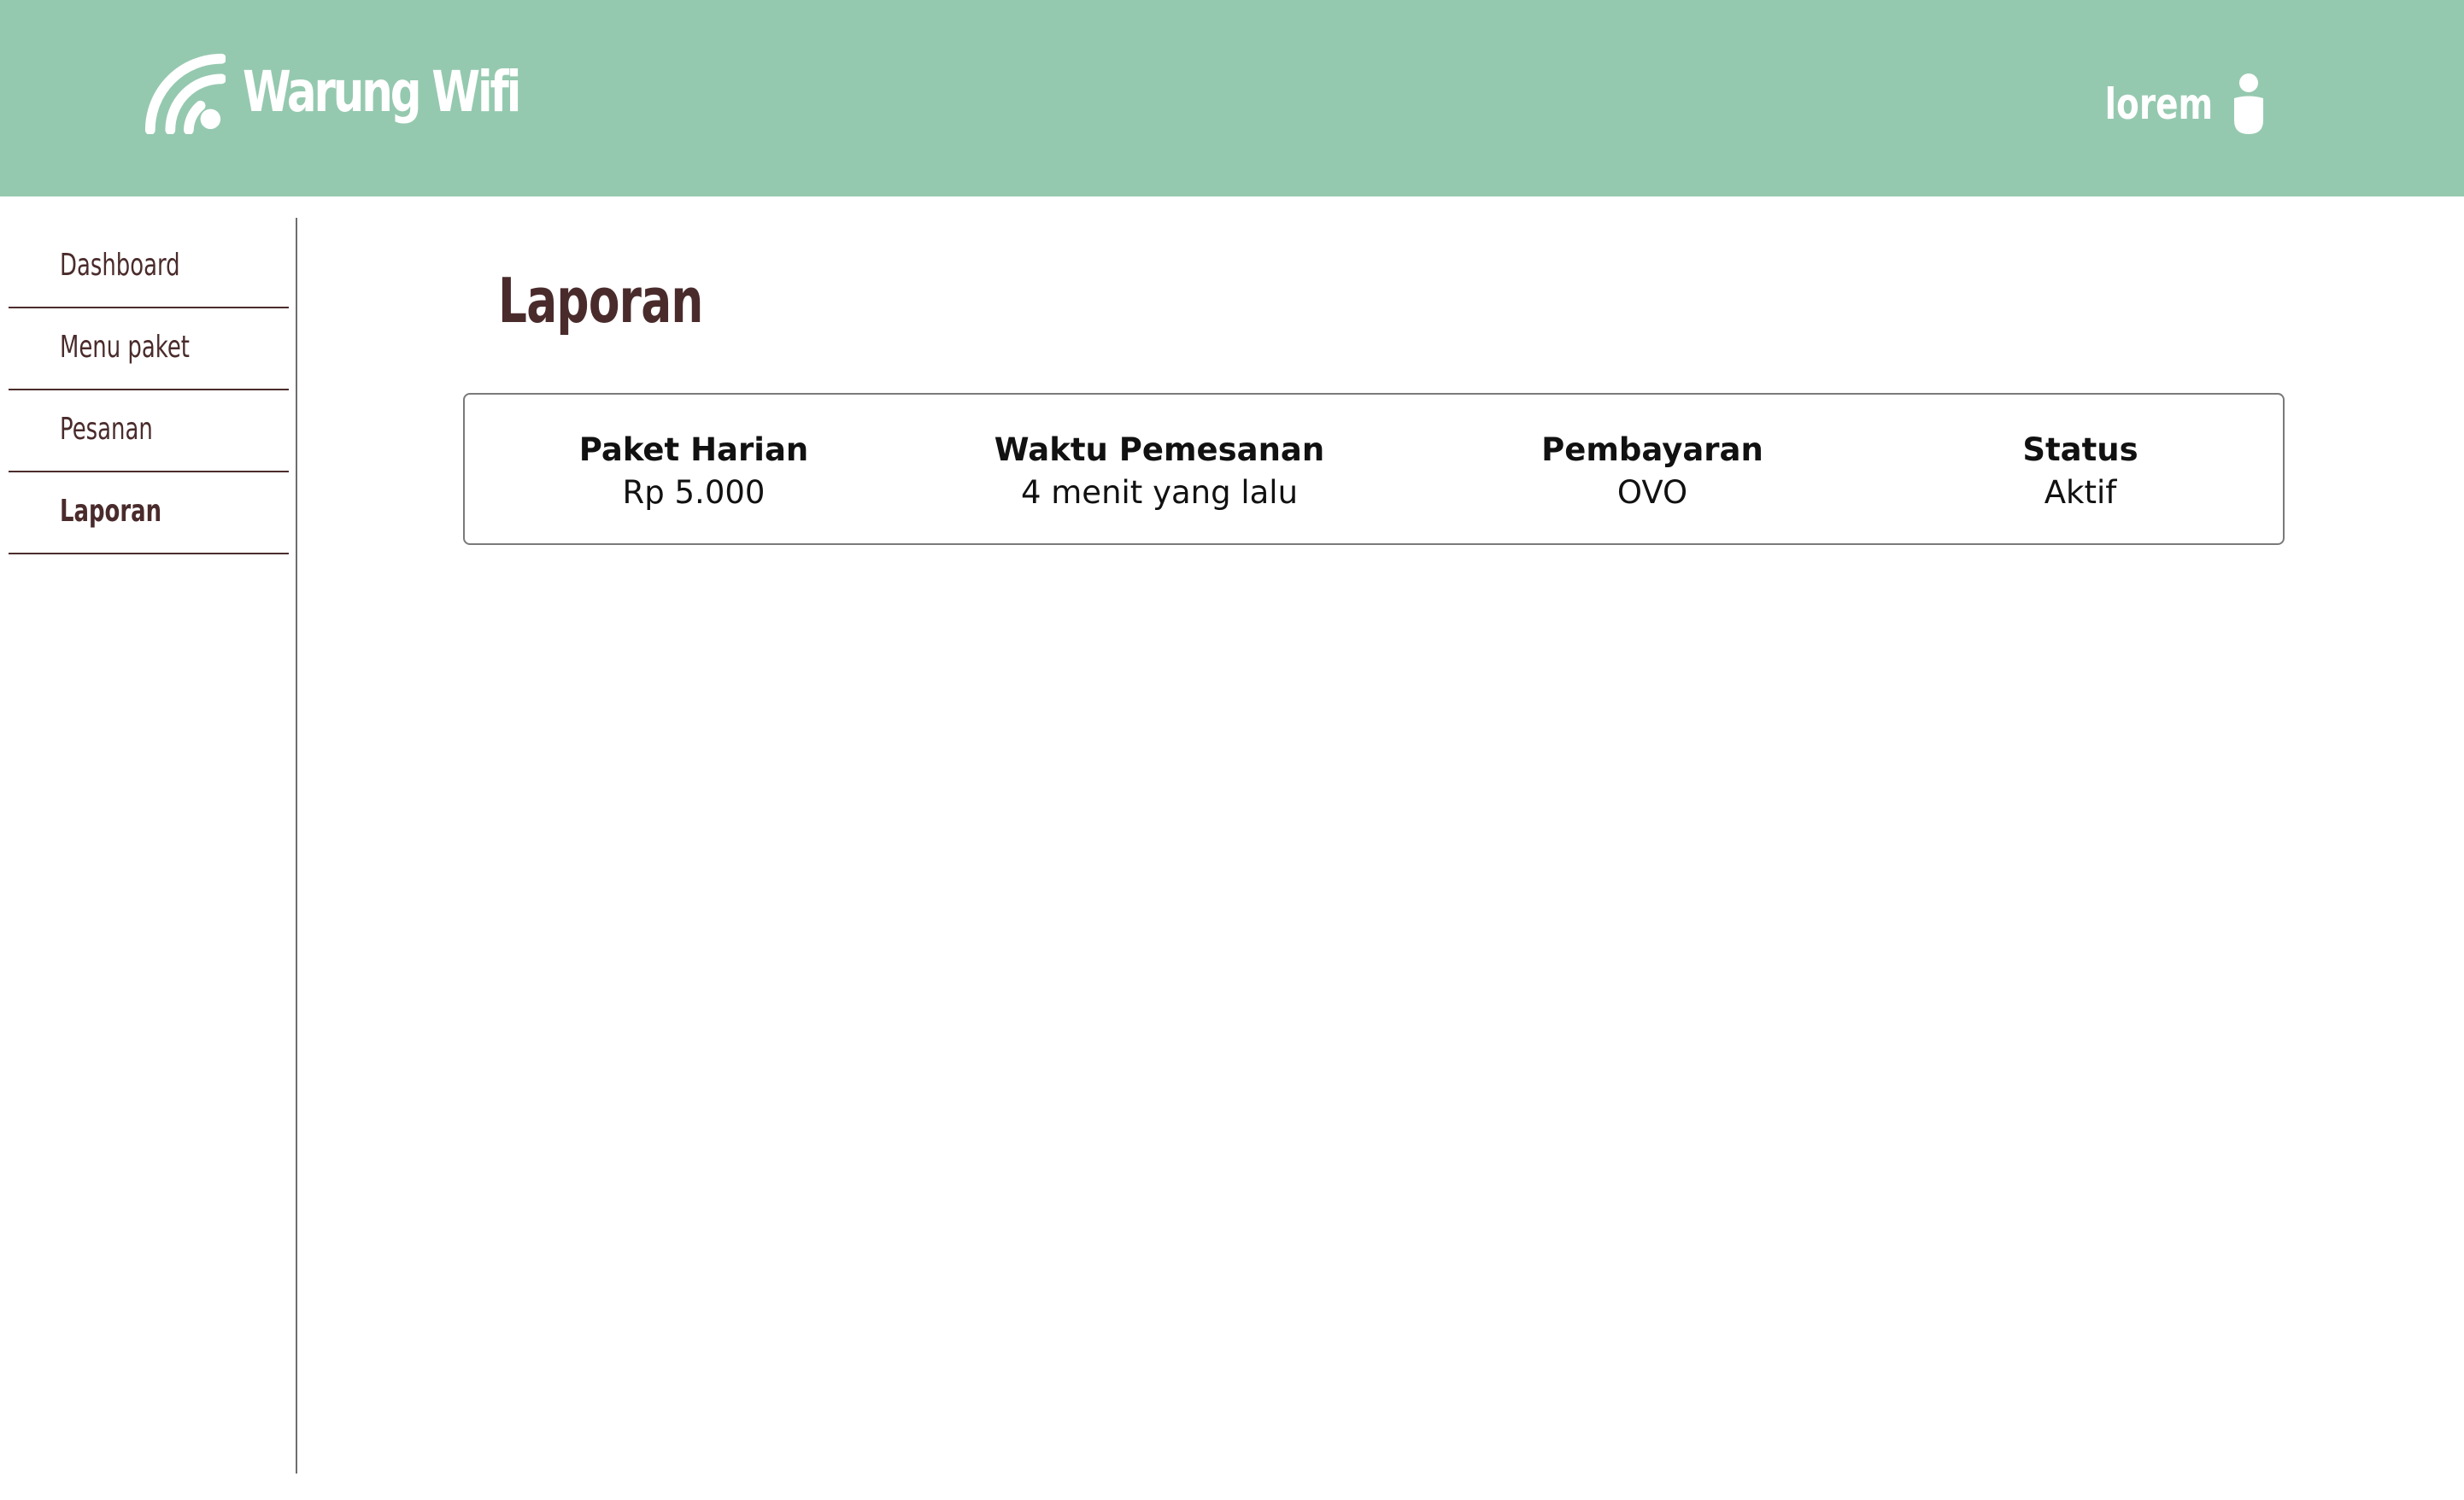 The image size is (2464, 1500). Describe the element at coordinates (1159, 493) in the screenshot. I see `report-column-value: 4 menit yang lalu` at that location.